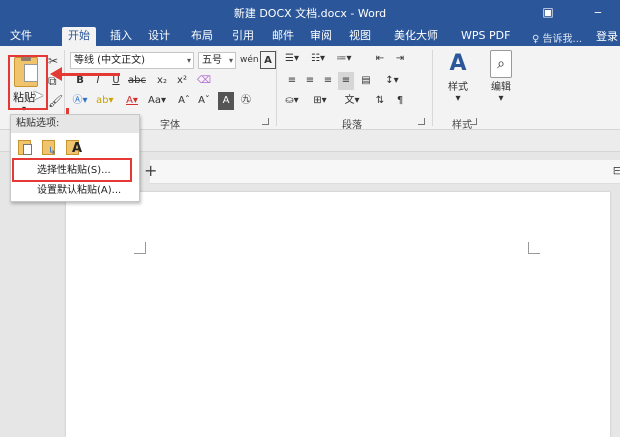 The image size is (620, 437). I want to click on tab-view: 视图, so click(360, 36).